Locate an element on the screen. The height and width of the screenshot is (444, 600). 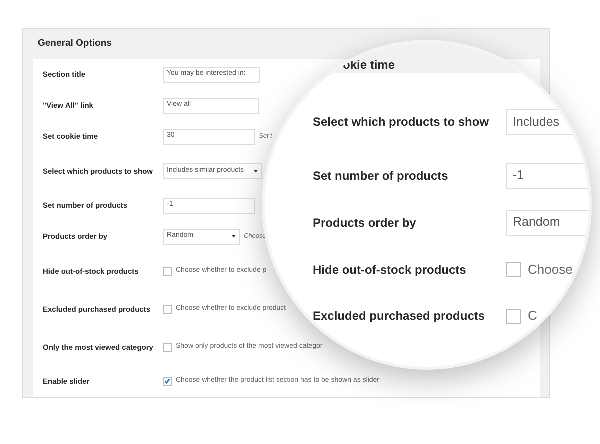
option-description: Choose is located at coordinates (550, 269).